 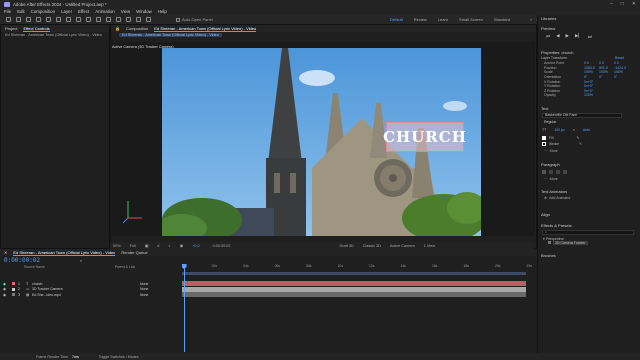 I want to click on renderer-mode: Classic 3D, so click(x=372, y=246).